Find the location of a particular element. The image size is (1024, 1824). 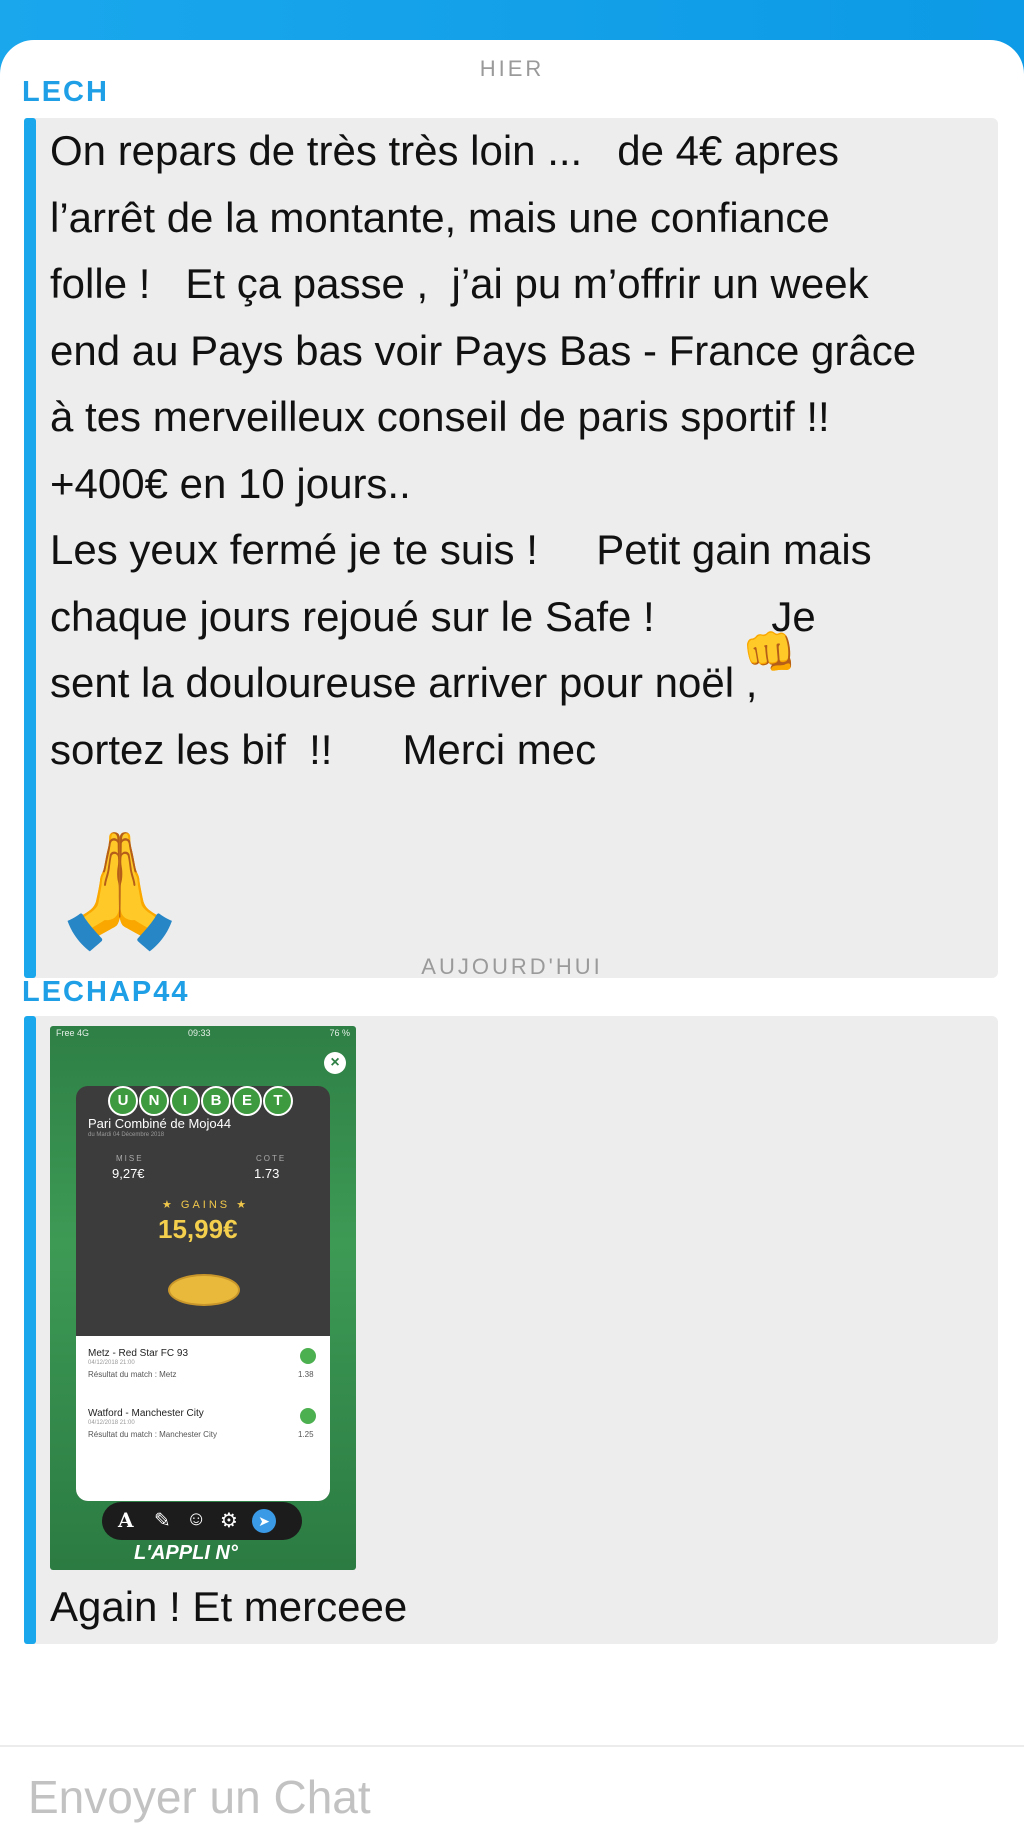

message-sender: LECHAP44 is located at coordinates (106, 992).